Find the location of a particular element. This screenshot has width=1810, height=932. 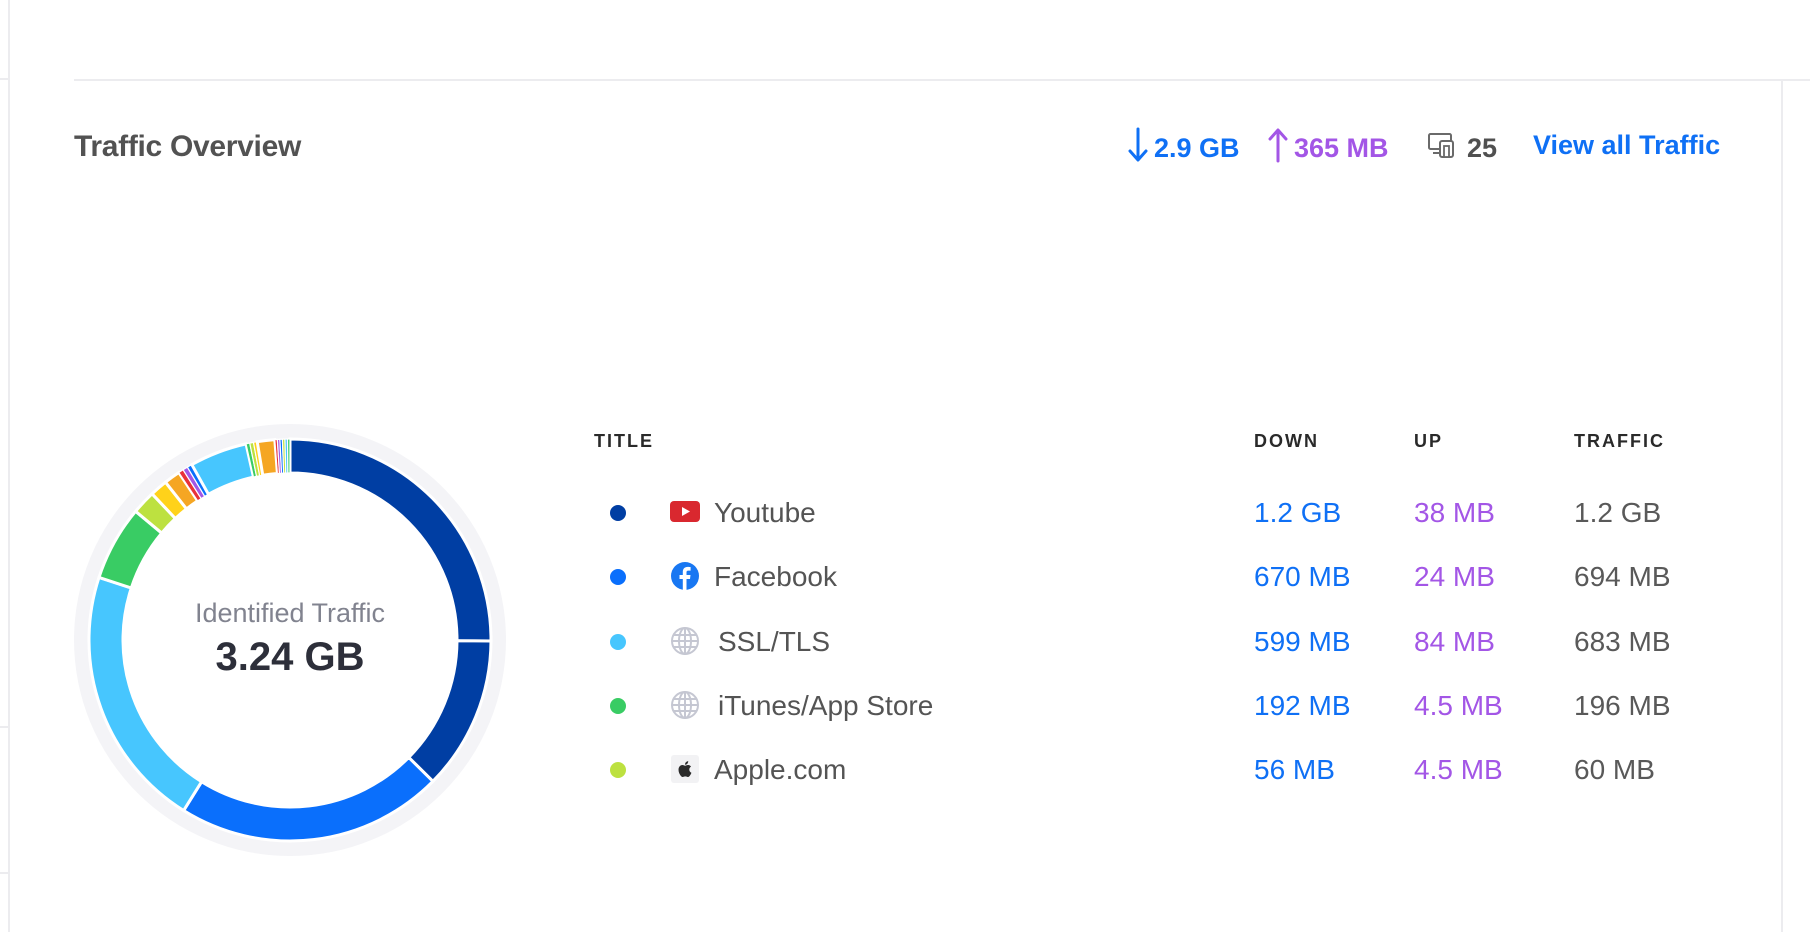

column-header-up: UP is located at coordinates (1428, 441).